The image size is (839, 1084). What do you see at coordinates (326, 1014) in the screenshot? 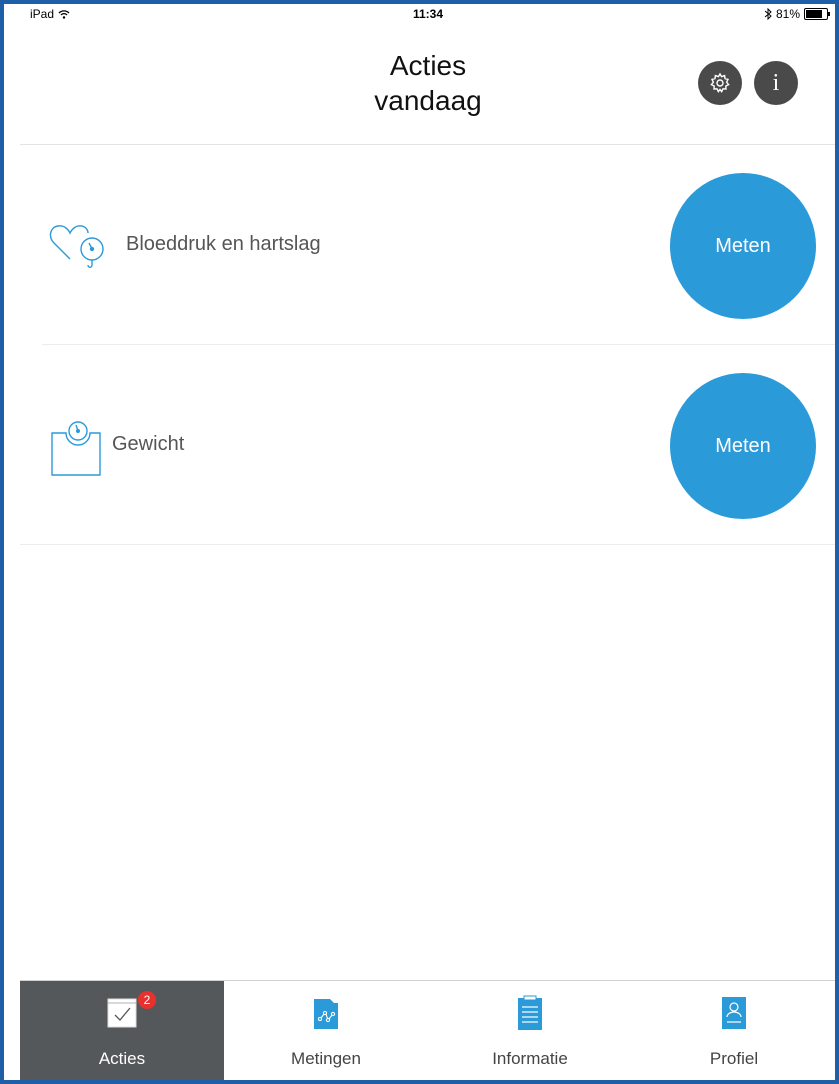
I see `chart-folder-icon` at bounding box center [326, 1014].